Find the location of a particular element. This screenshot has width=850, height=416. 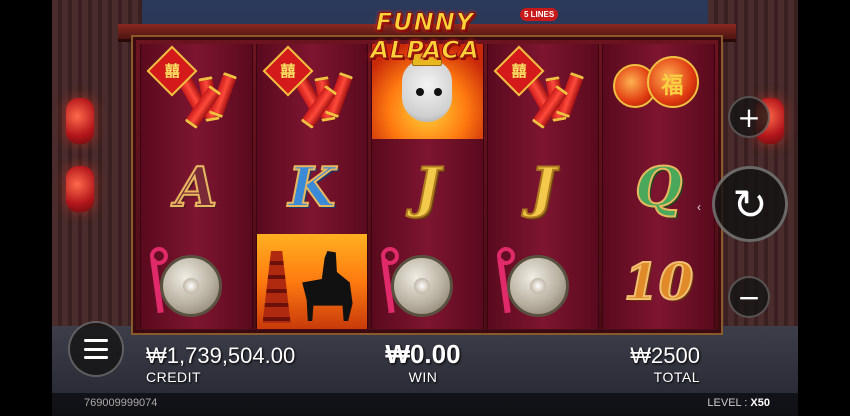

reel-4: 囍 J is located at coordinates (543, 186).